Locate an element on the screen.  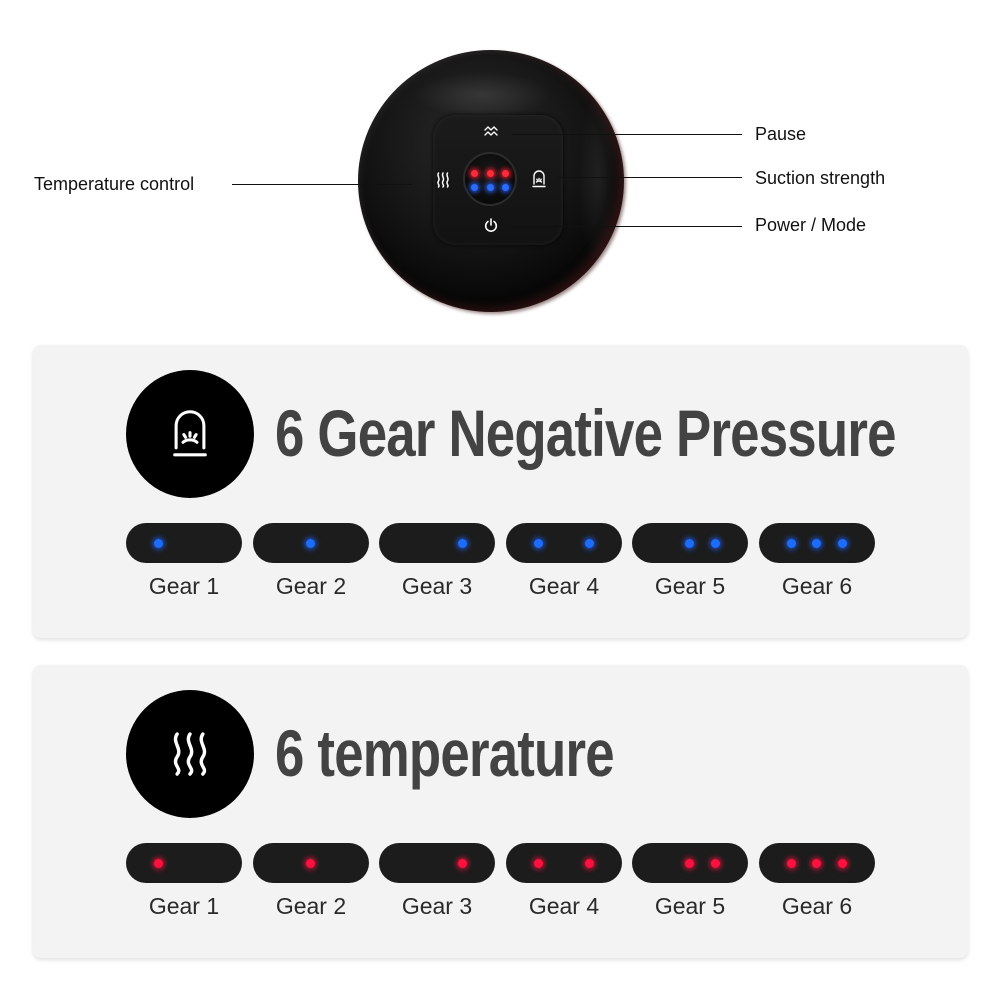
device-rim-highlight is located at coordinates (598, 180).